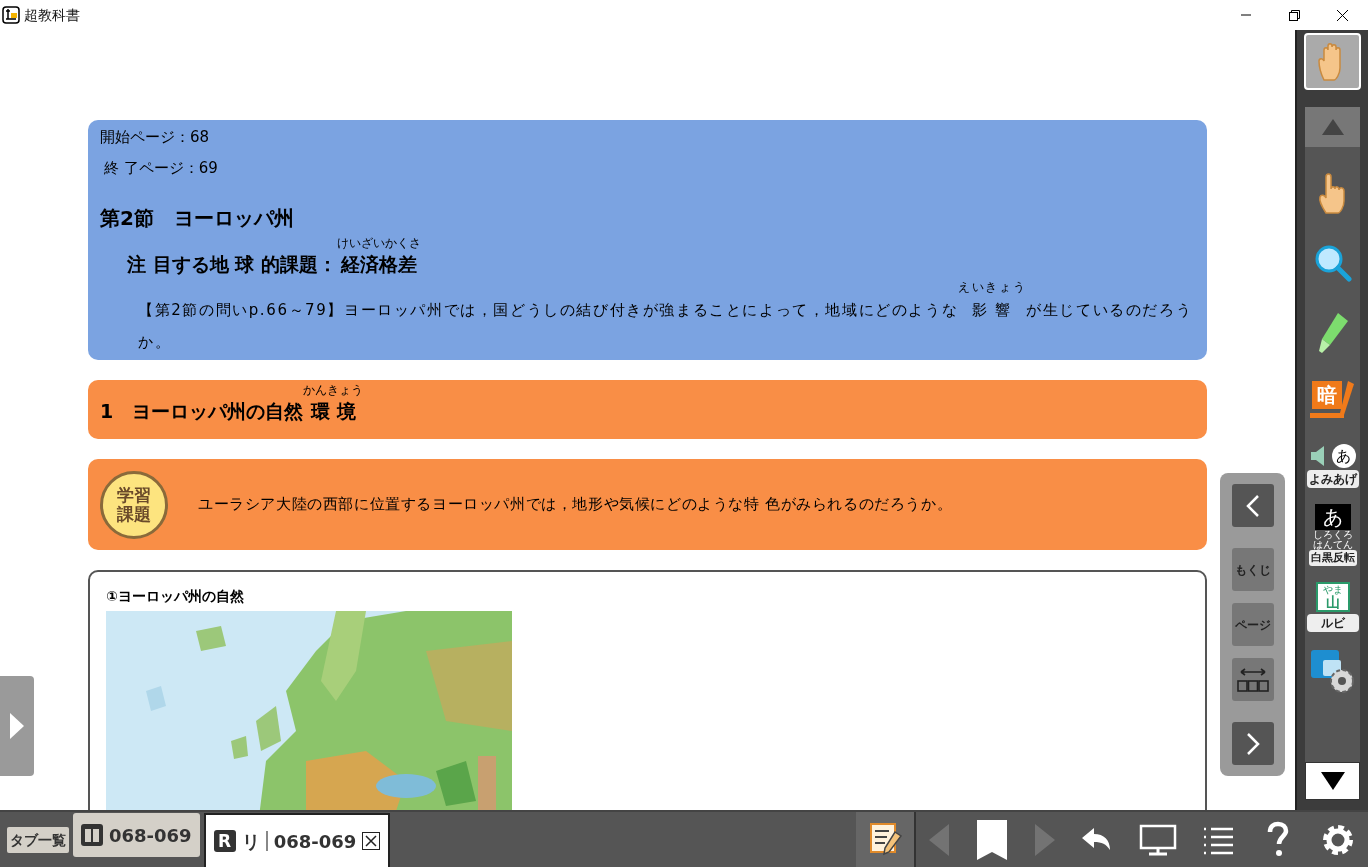  I want to click on tool-button: やま 山 ルビ, so click(1332, 607).